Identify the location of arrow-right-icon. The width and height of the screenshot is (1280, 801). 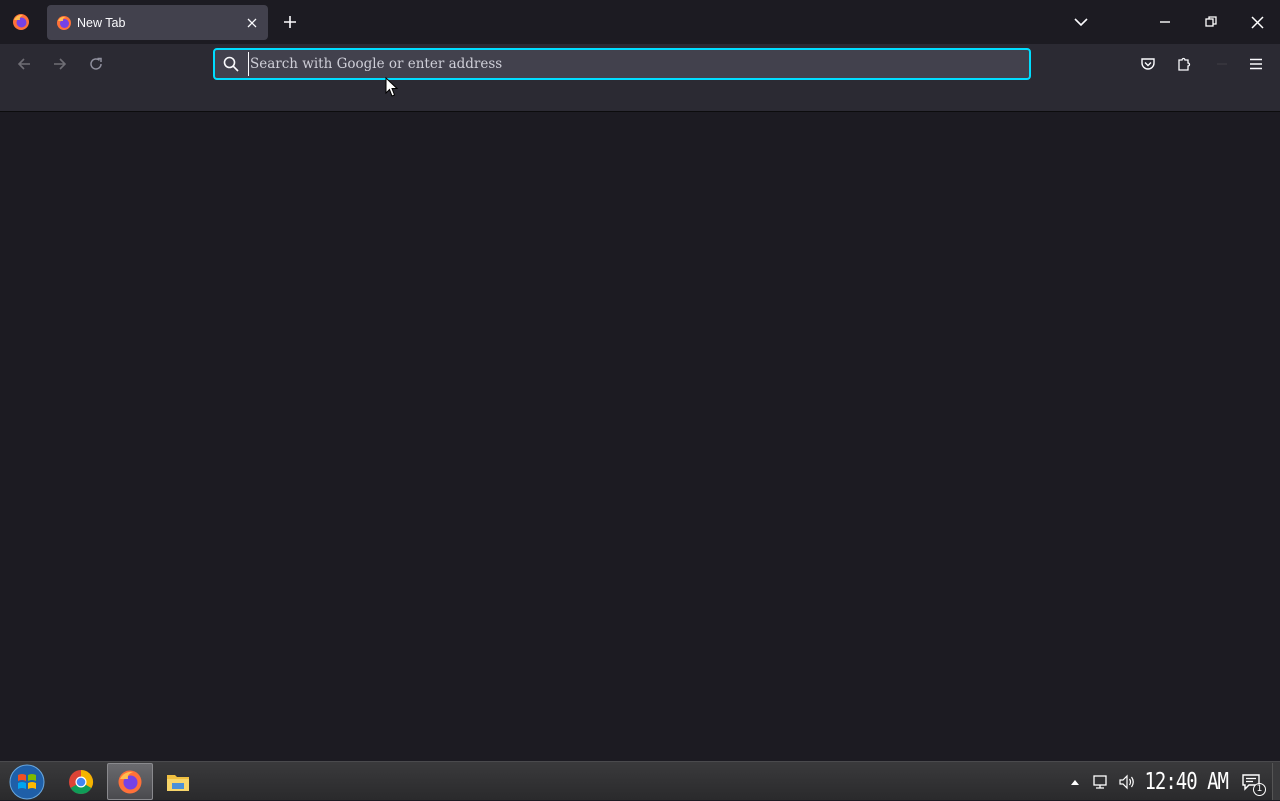
(60, 64).